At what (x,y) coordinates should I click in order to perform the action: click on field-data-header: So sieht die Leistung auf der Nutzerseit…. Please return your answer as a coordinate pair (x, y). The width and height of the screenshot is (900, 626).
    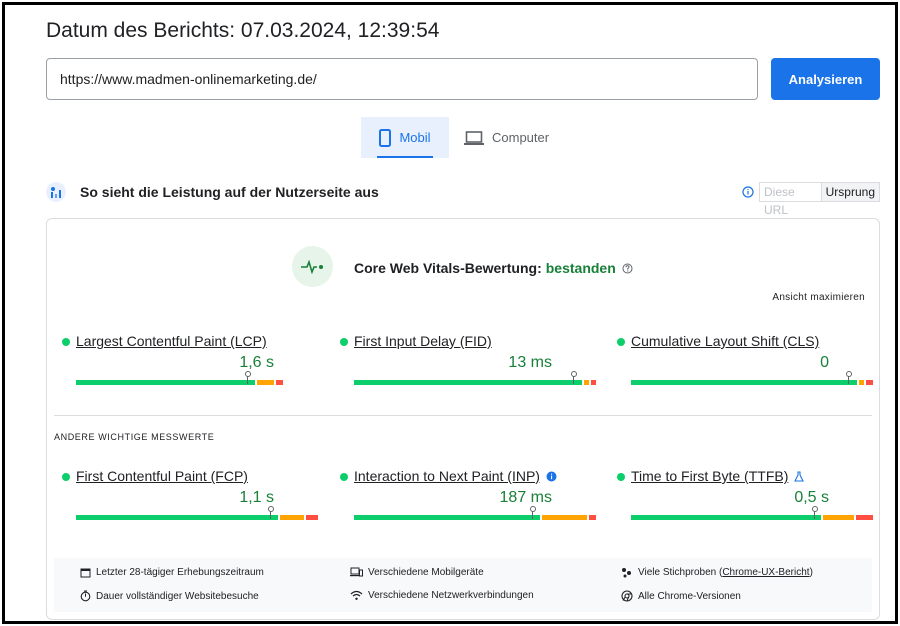
    Looking at the image, I should click on (463, 199).